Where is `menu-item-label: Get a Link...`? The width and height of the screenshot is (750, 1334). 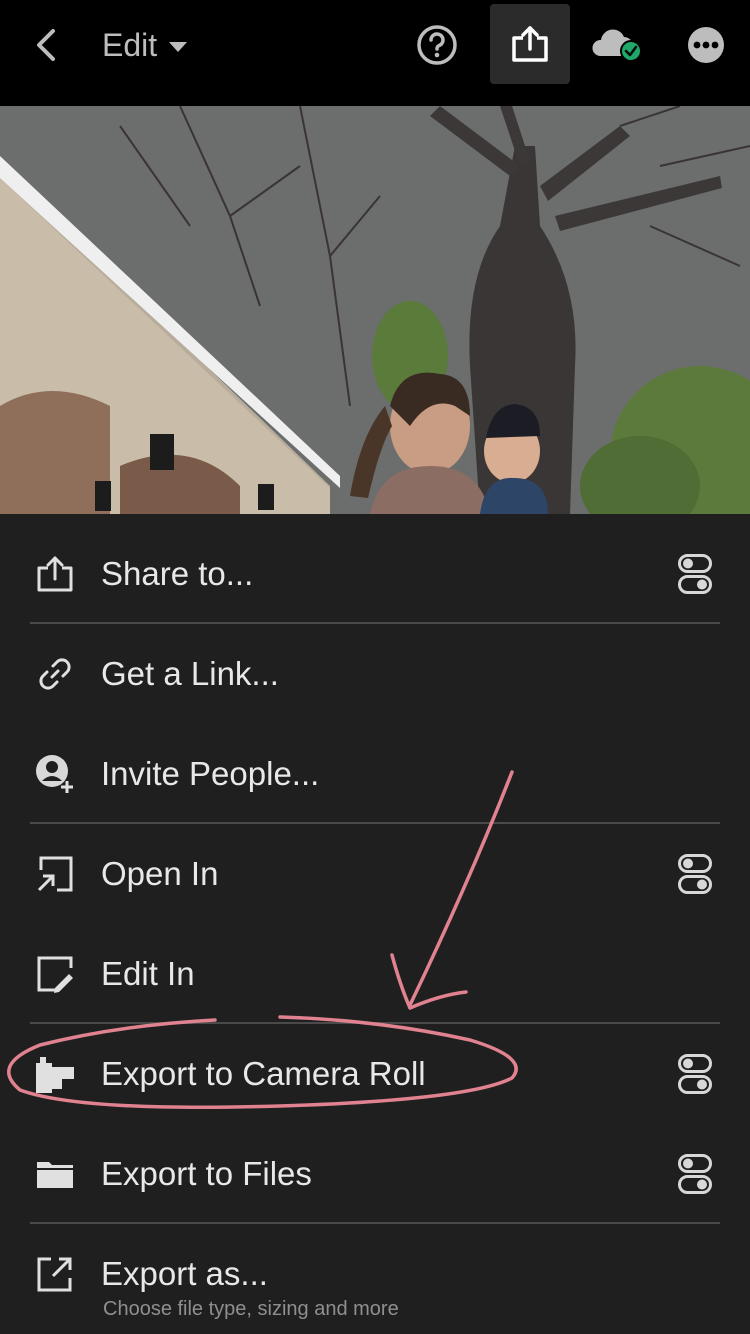
menu-item-label: Get a Link... is located at coordinates (190, 673).